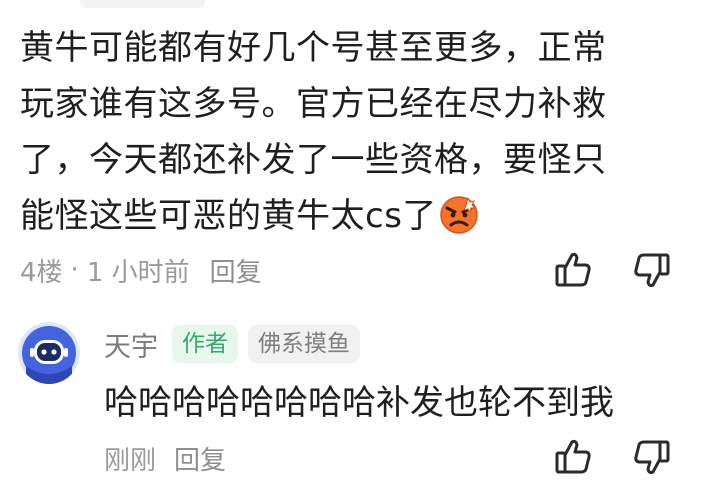 The image size is (720, 500). Describe the element at coordinates (313, 160) in the screenshot. I see `comment-line: 了，今天都还补发了一些资格，要怪只` at that location.